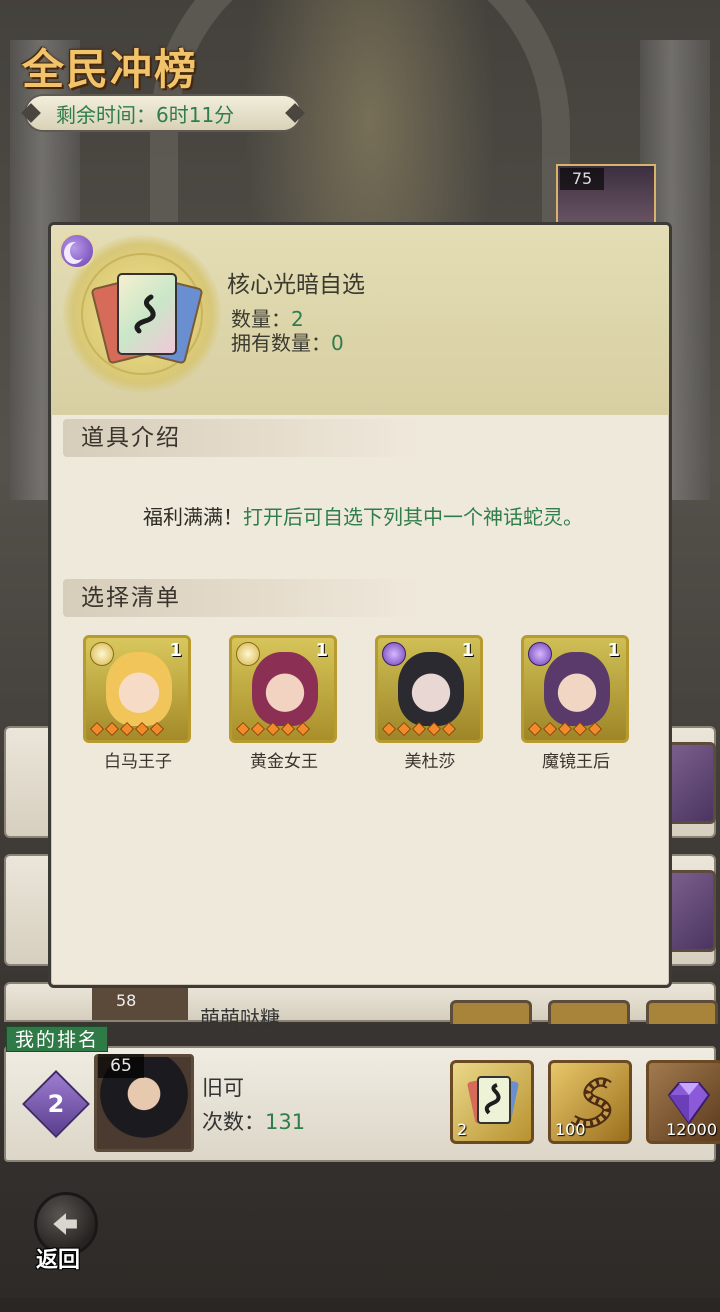 This screenshot has width=720, height=1312. I want to click on player-level: 58, so click(140, 1004).